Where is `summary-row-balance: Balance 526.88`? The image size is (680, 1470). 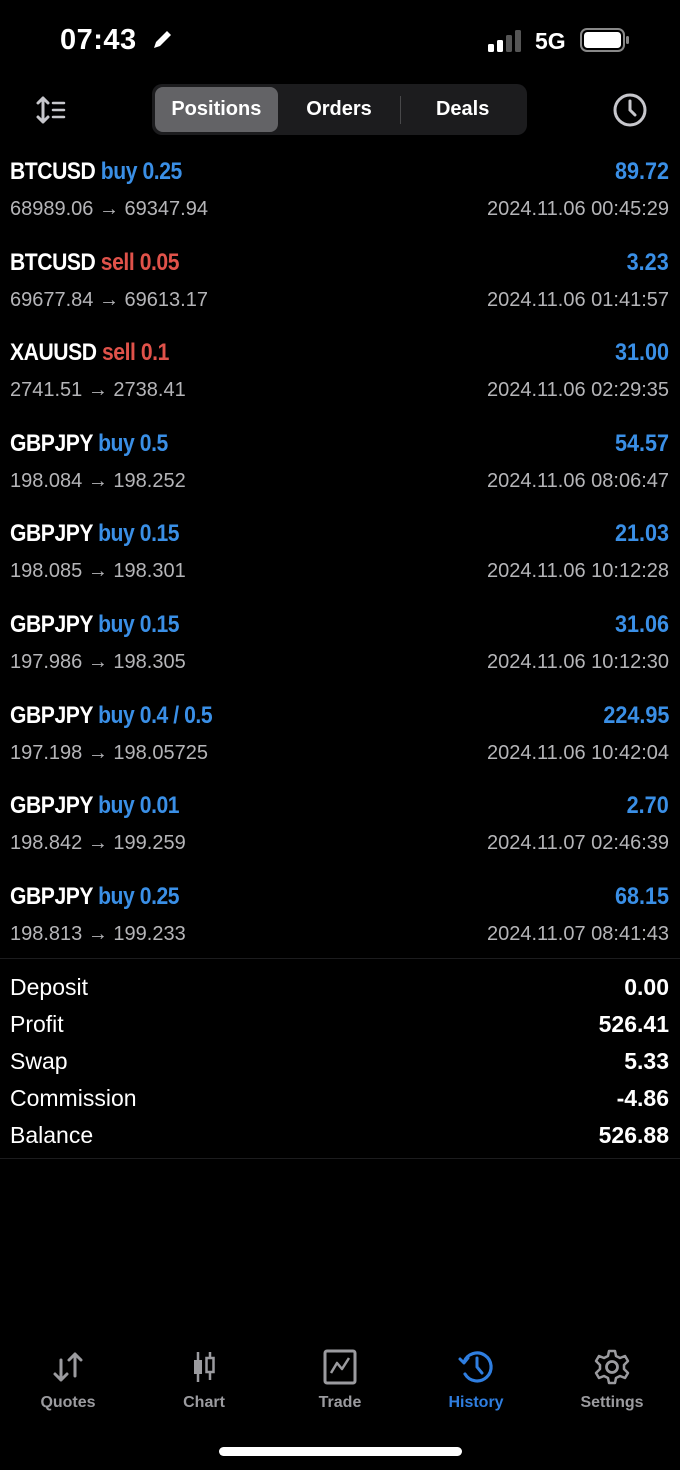
summary-row-balance: Balance 526.88 is located at coordinates (340, 1135).